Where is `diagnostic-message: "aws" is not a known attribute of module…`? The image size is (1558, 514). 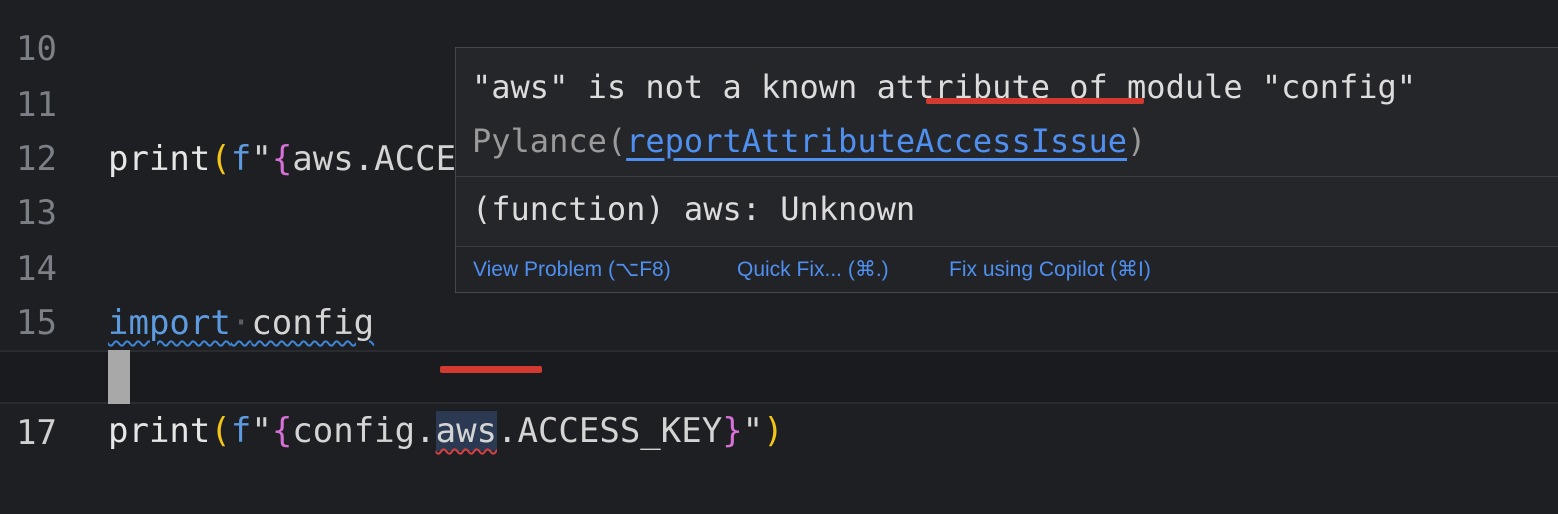
diagnostic-message: "aws" is not a known attribute of module… is located at coordinates (1012, 114).